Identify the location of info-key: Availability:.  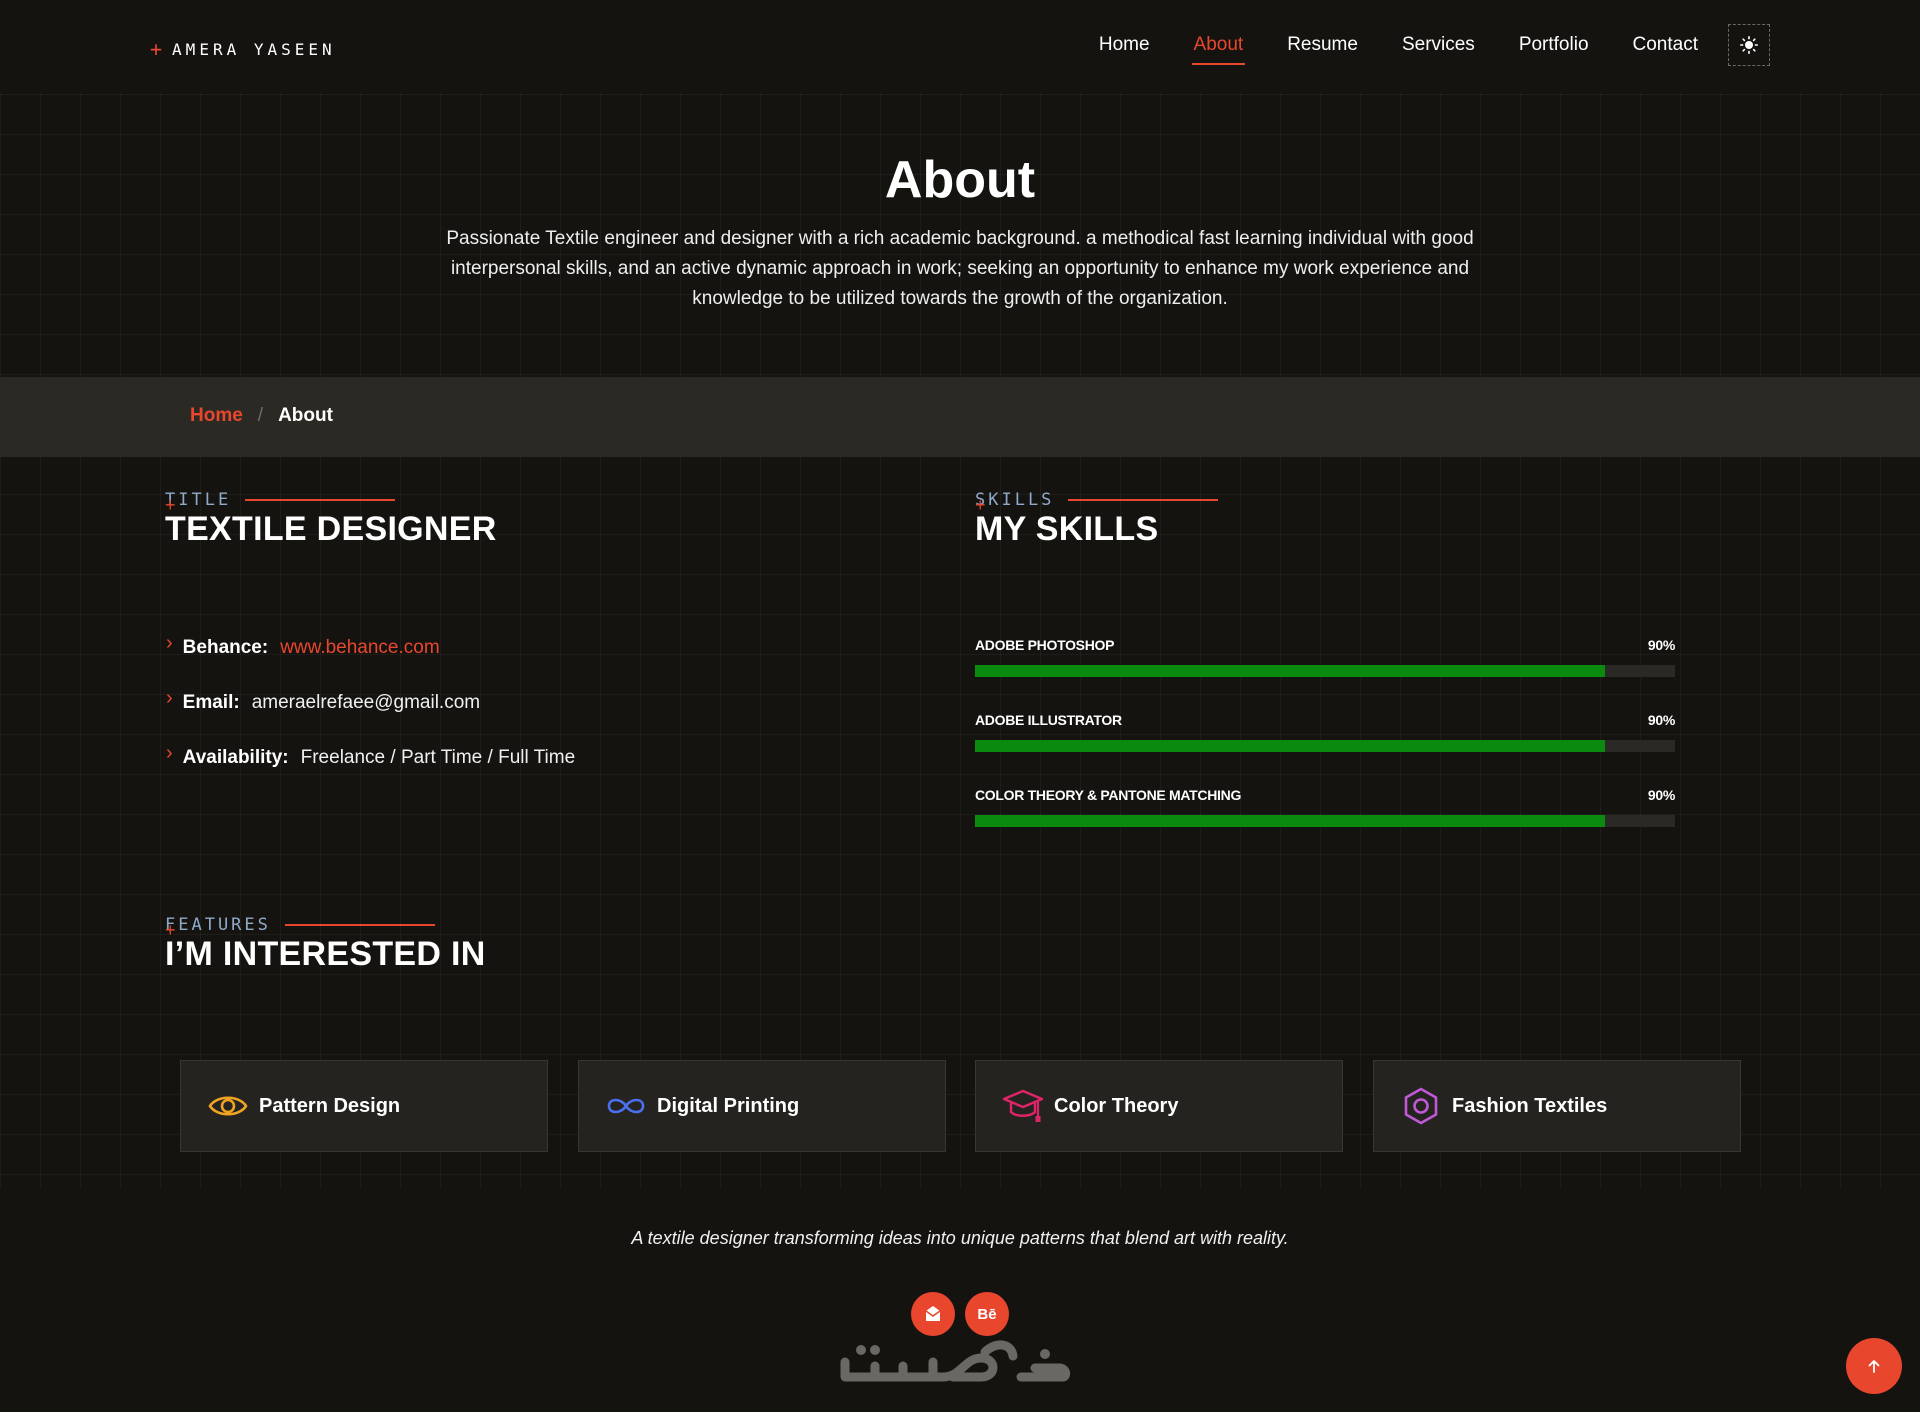
(235, 757).